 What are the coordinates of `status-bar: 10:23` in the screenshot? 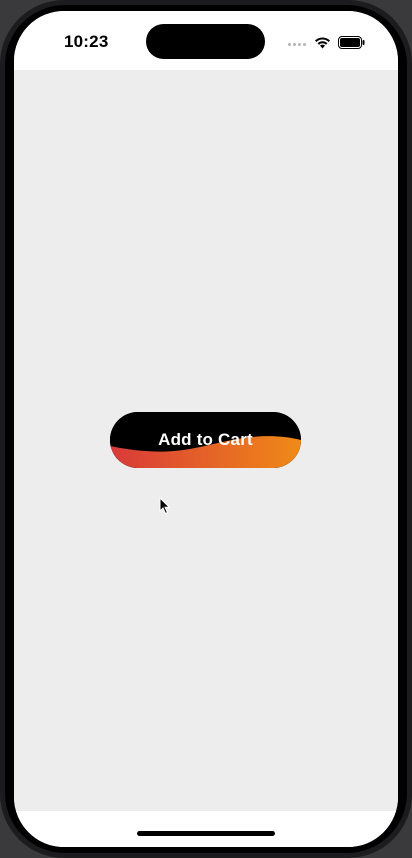 It's located at (206, 40).